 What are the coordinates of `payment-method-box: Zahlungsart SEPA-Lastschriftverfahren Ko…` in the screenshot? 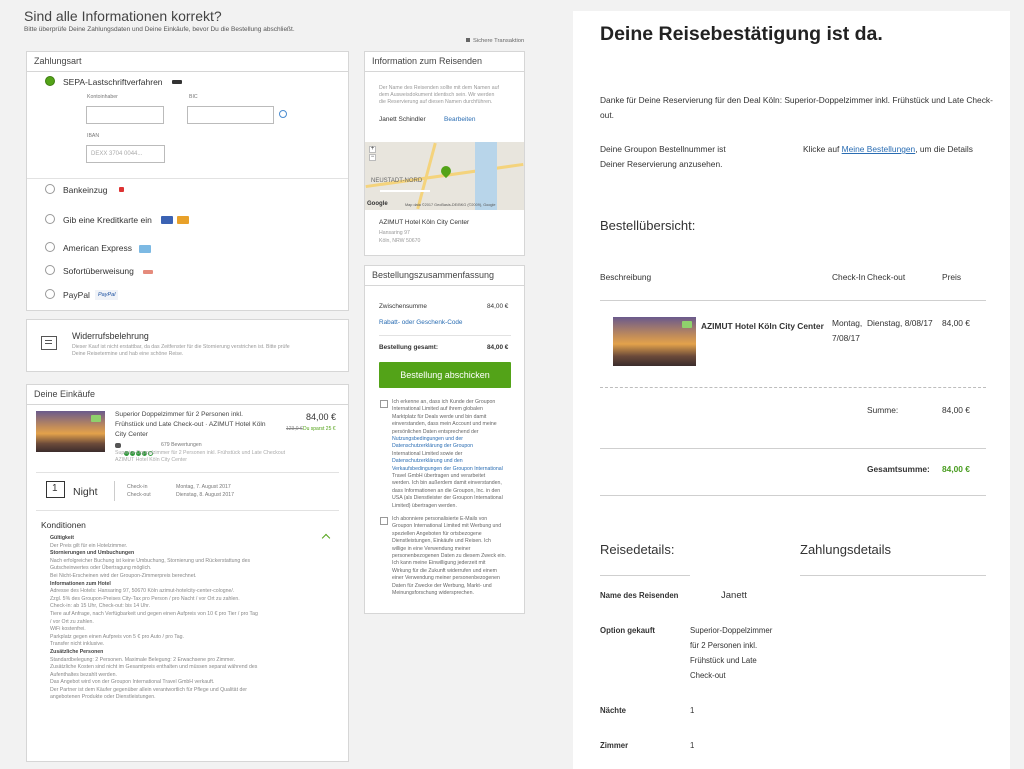 It's located at (187, 181).